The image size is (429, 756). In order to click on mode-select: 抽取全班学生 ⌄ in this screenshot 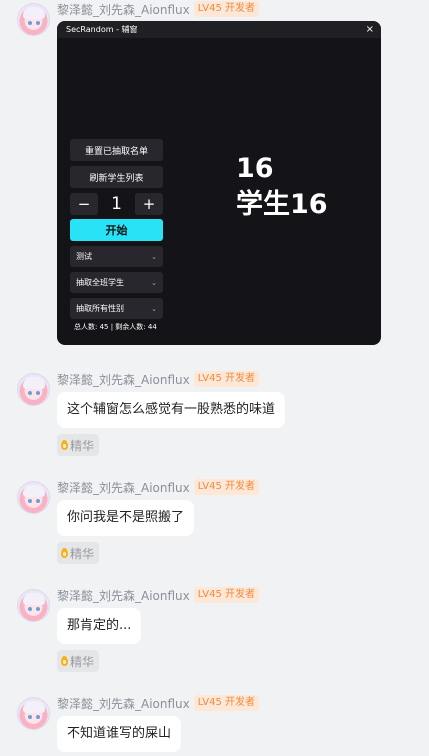, I will do `click(116, 282)`.